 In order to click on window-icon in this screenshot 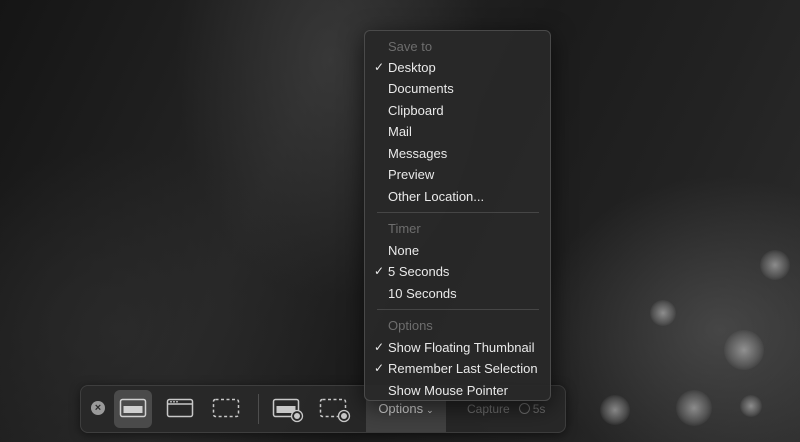, I will do `click(180, 408)`.